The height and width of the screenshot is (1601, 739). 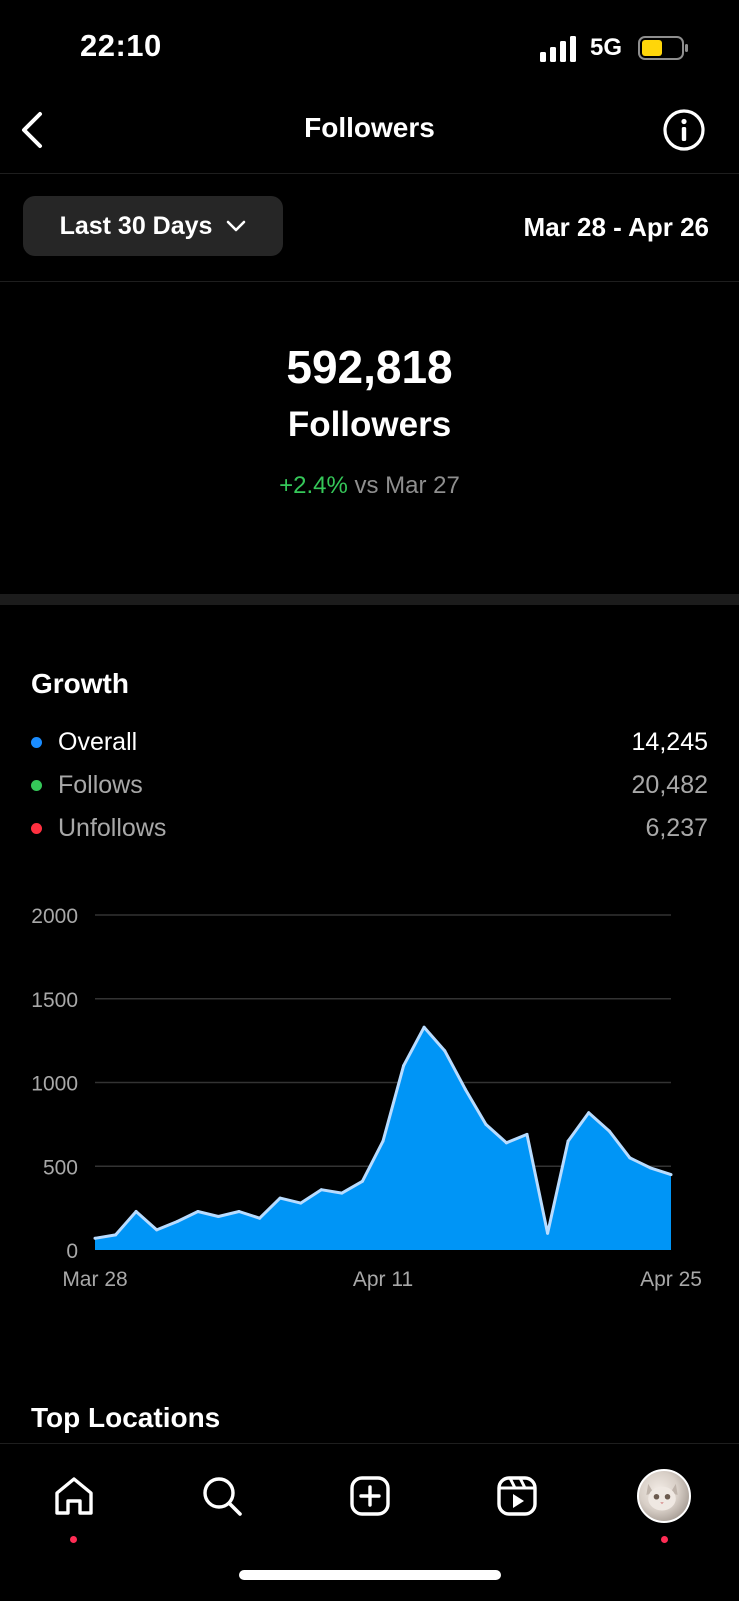 I want to click on page-title: Followers, so click(x=369, y=127).